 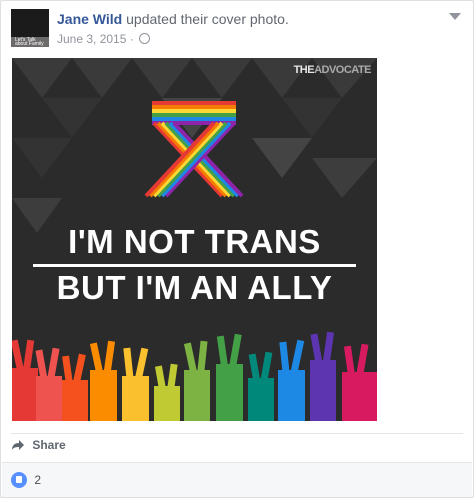 I want to click on post-title: Jane Wild updated their cover photo., so click(x=173, y=19).